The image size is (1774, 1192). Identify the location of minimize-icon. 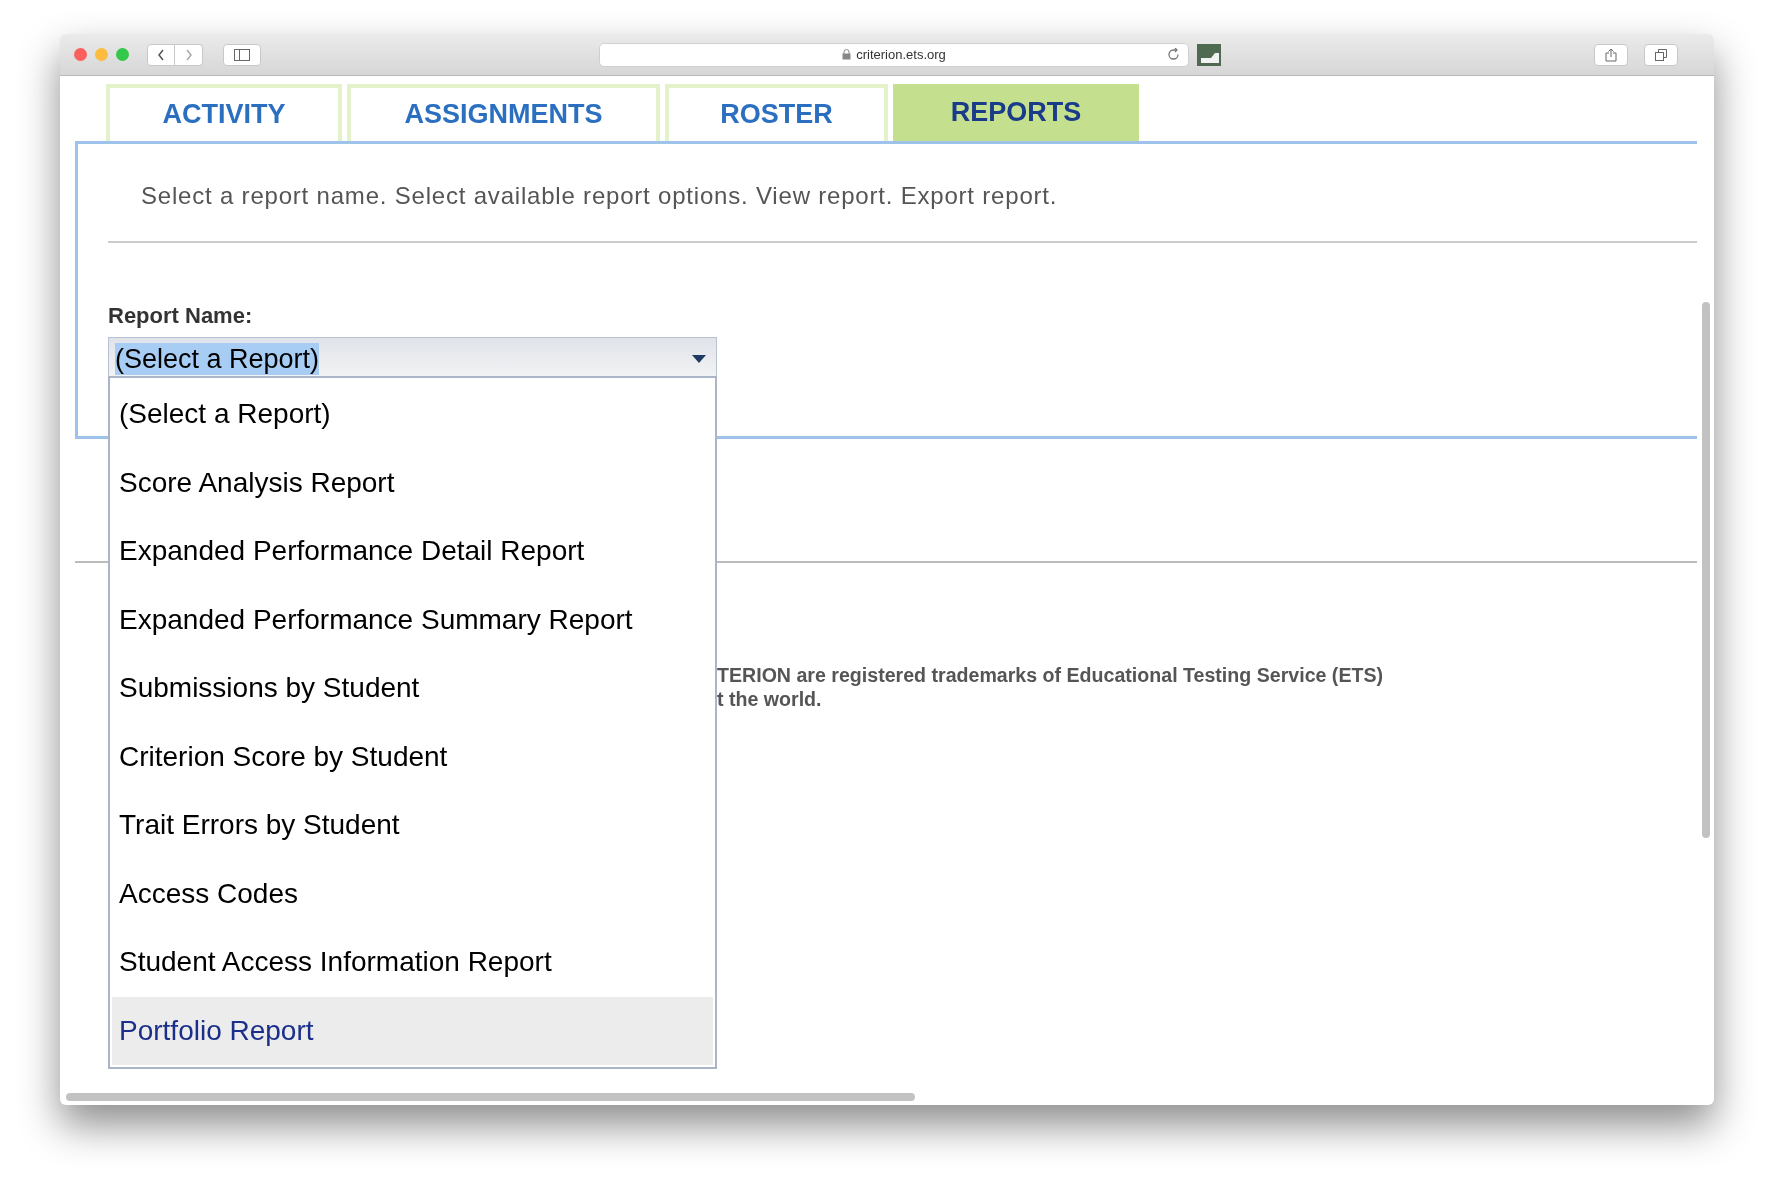
(101, 54).